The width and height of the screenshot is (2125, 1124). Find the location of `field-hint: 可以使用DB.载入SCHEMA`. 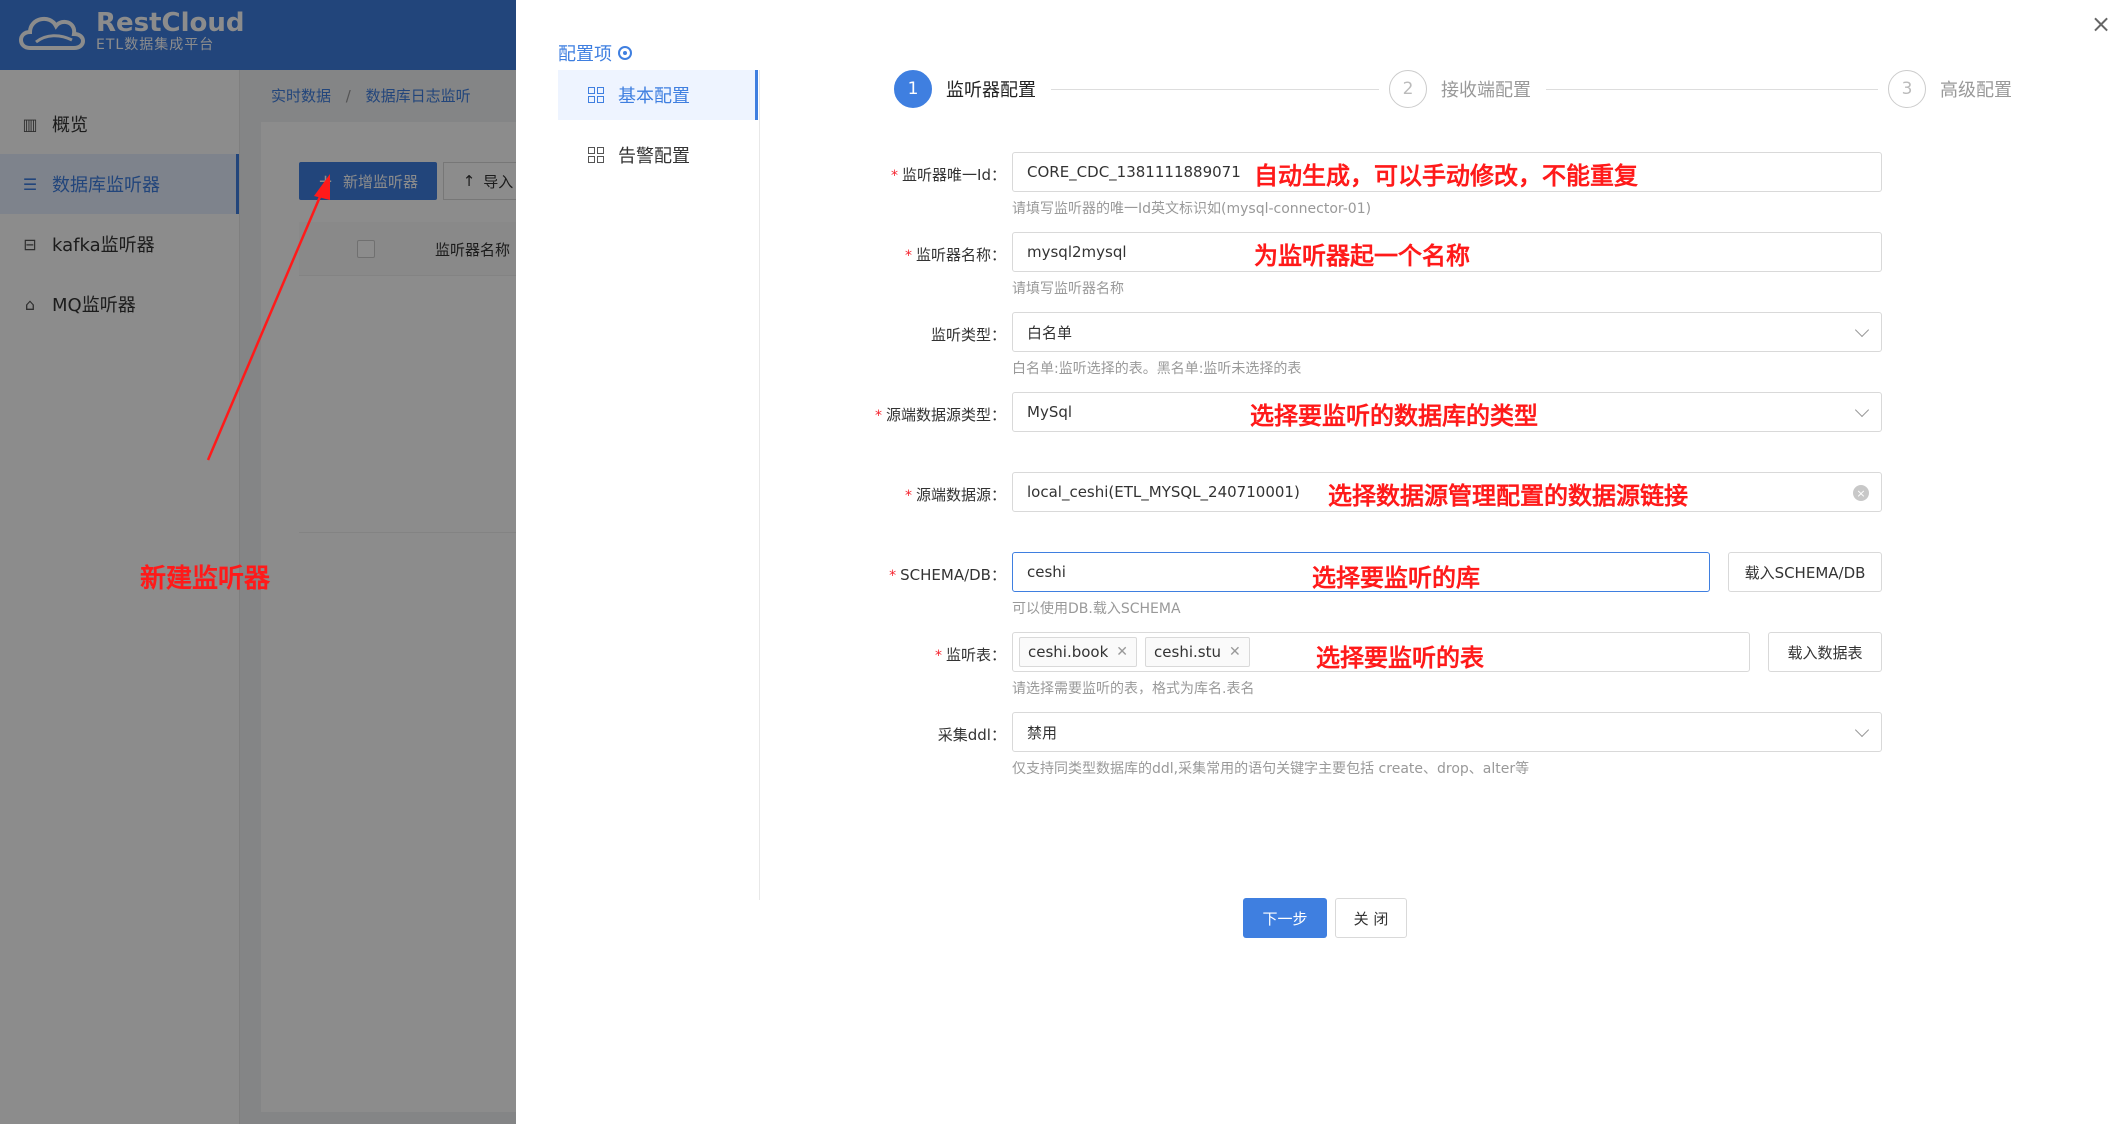

field-hint: 可以使用DB.载入SCHEMA is located at coordinates (1096, 609).